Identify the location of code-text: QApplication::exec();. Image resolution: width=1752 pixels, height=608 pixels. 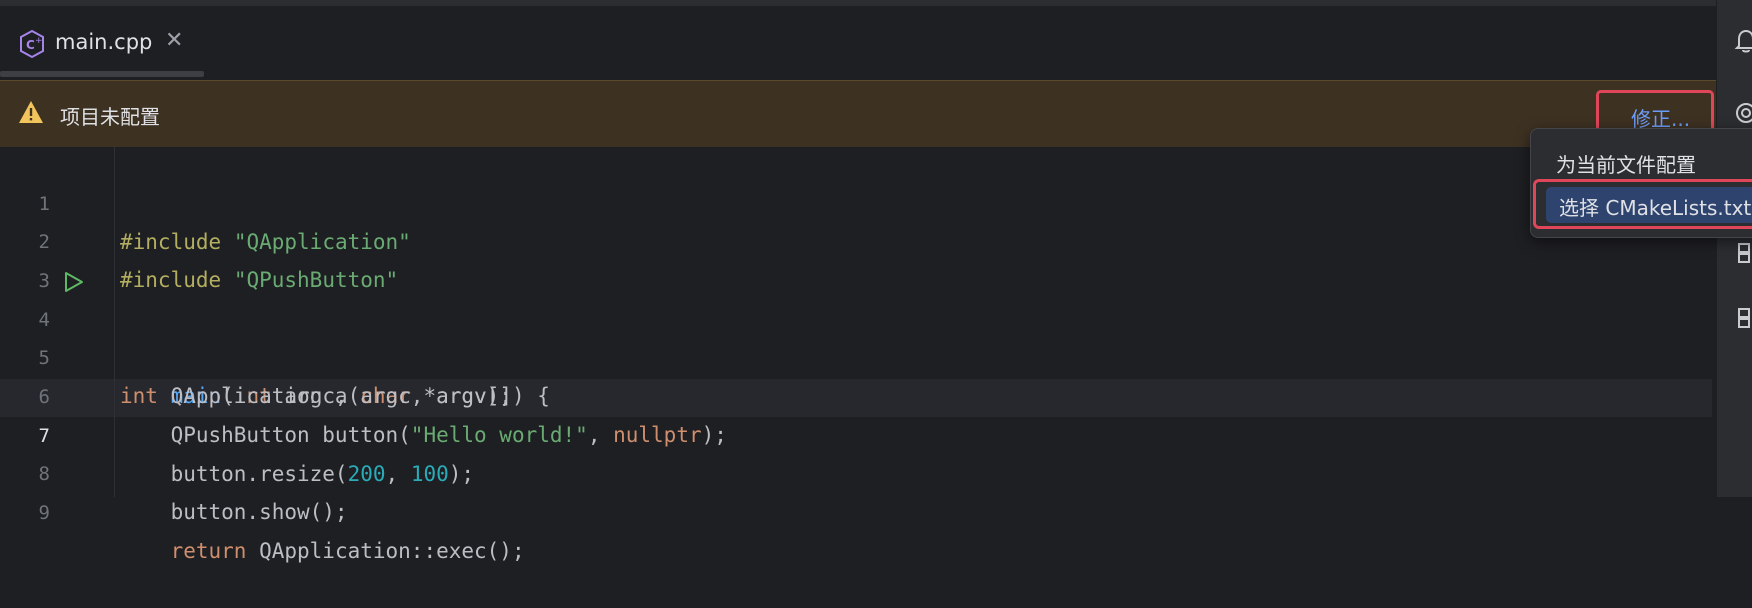
(385, 551).